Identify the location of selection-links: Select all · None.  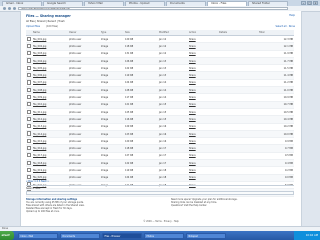
(285, 26).